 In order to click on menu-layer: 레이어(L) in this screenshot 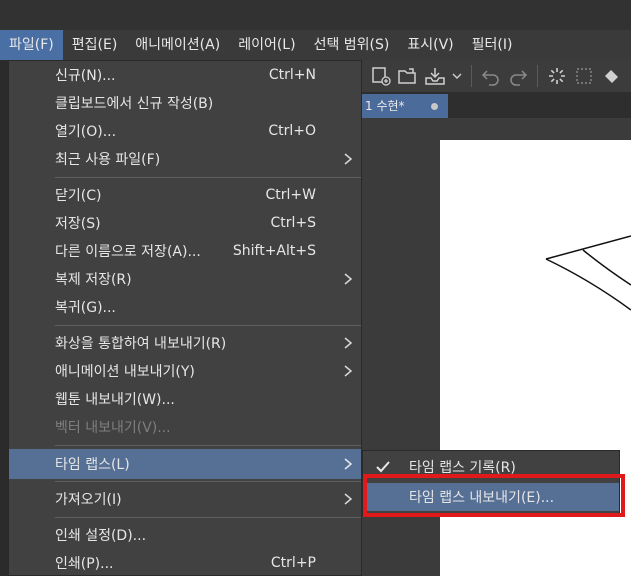, I will do `click(266, 45)`.